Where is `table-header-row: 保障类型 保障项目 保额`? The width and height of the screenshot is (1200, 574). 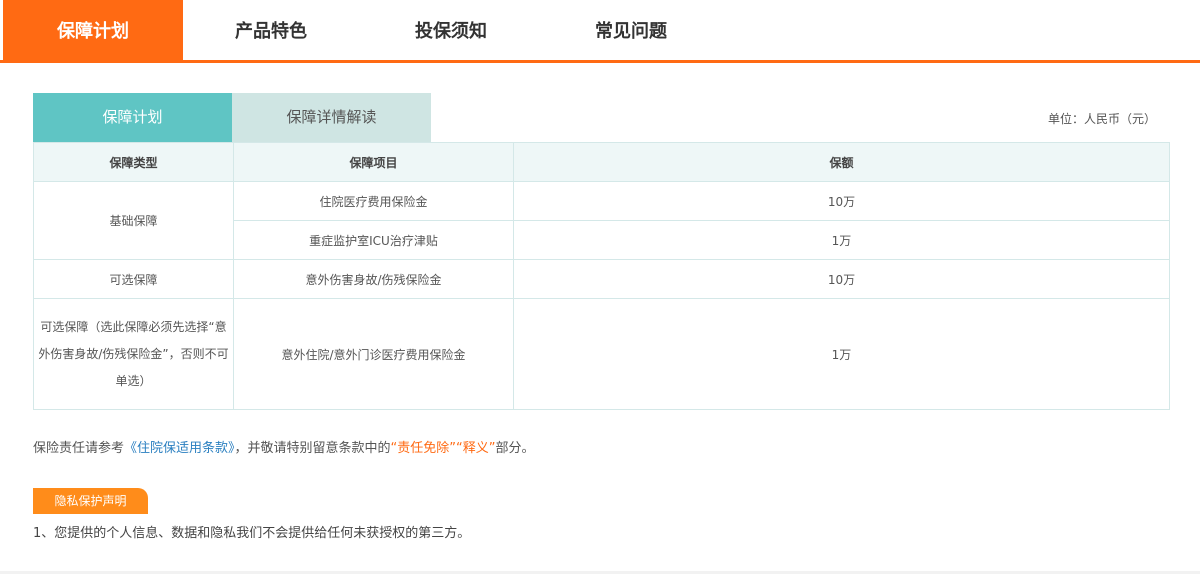
table-header-row: 保障类型 保障项目 保额 is located at coordinates (601, 162).